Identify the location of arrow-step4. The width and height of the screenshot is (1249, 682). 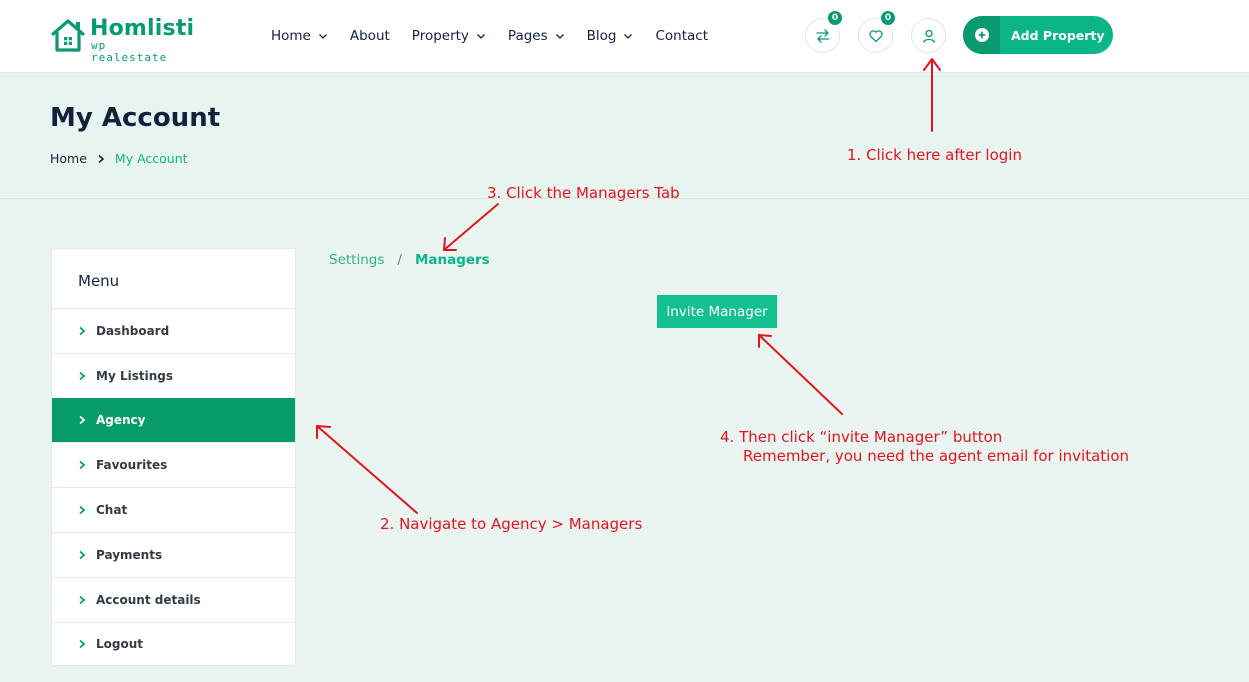
(800, 374).